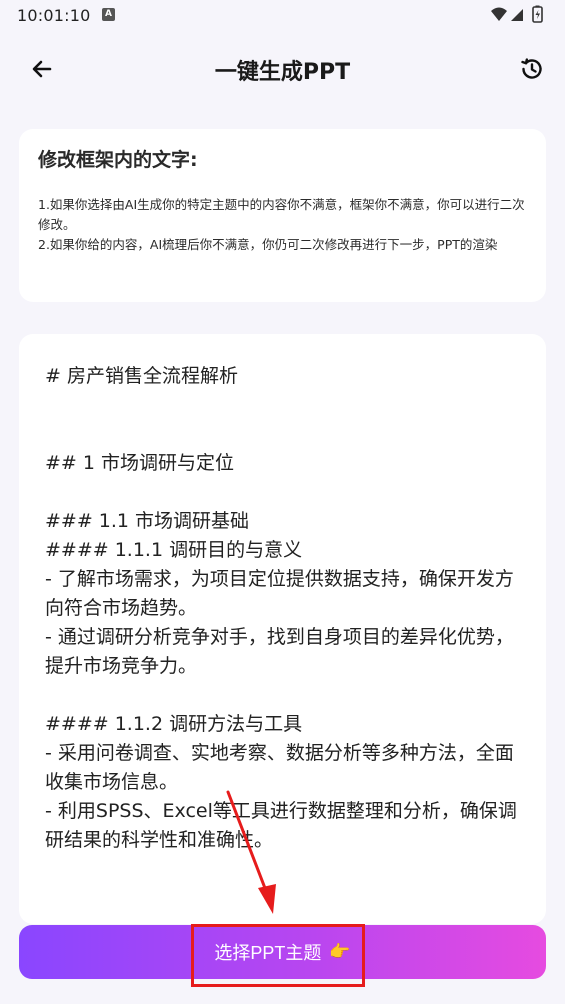 The width and height of the screenshot is (565, 1004). What do you see at coordinates (537, 14) in the screenshot?
I see `battery-icon` at bounding box center [537, 14].